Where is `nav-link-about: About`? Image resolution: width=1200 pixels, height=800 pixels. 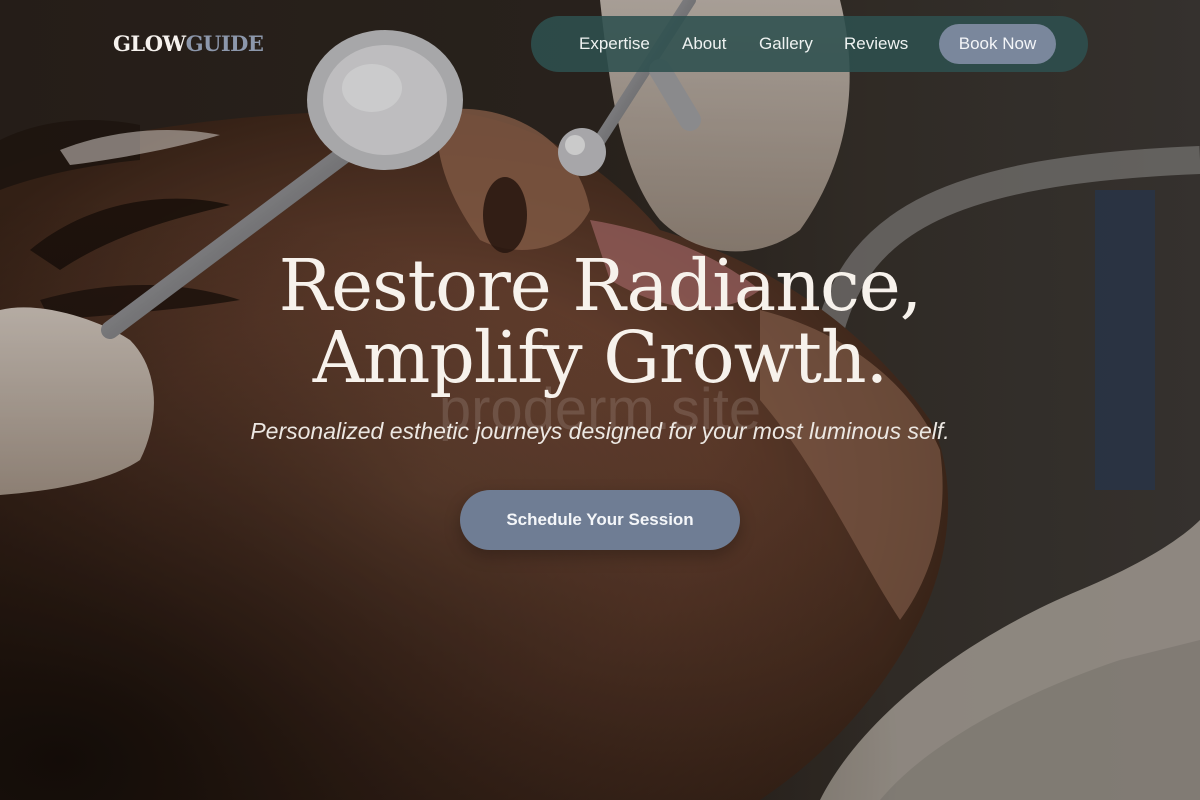
nav-link-about: About is located at coordinates (704, 44).